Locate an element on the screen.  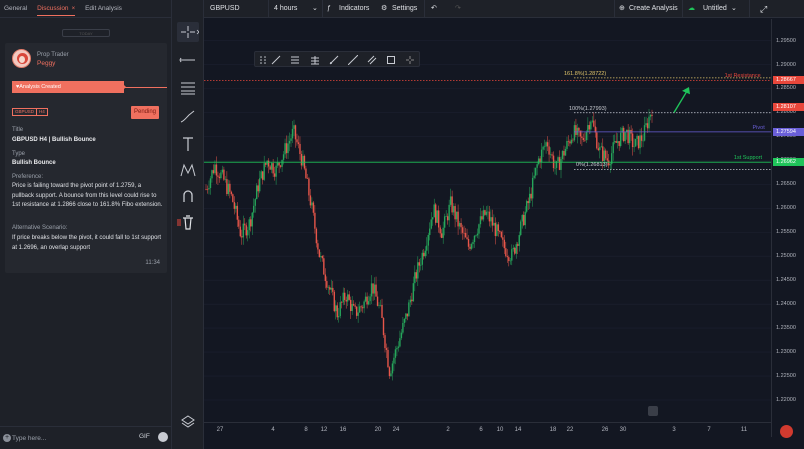
drag-handle-icon is located at coordinates (263, 60).